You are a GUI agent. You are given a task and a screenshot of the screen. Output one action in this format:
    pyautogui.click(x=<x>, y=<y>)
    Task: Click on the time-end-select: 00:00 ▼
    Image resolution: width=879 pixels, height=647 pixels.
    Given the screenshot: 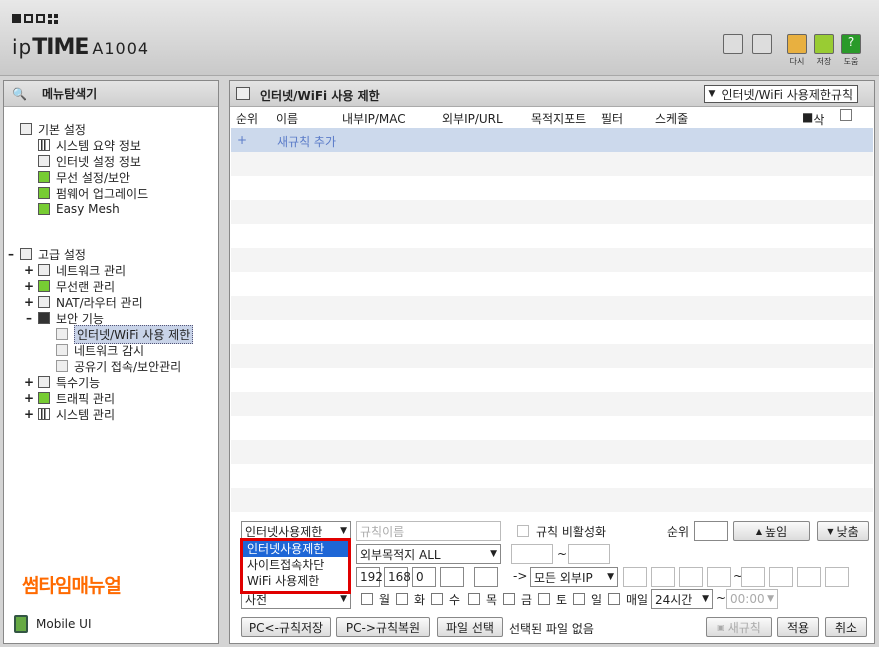 What is the action you would take?
    pyautogui.click(x=752, y=599)
    